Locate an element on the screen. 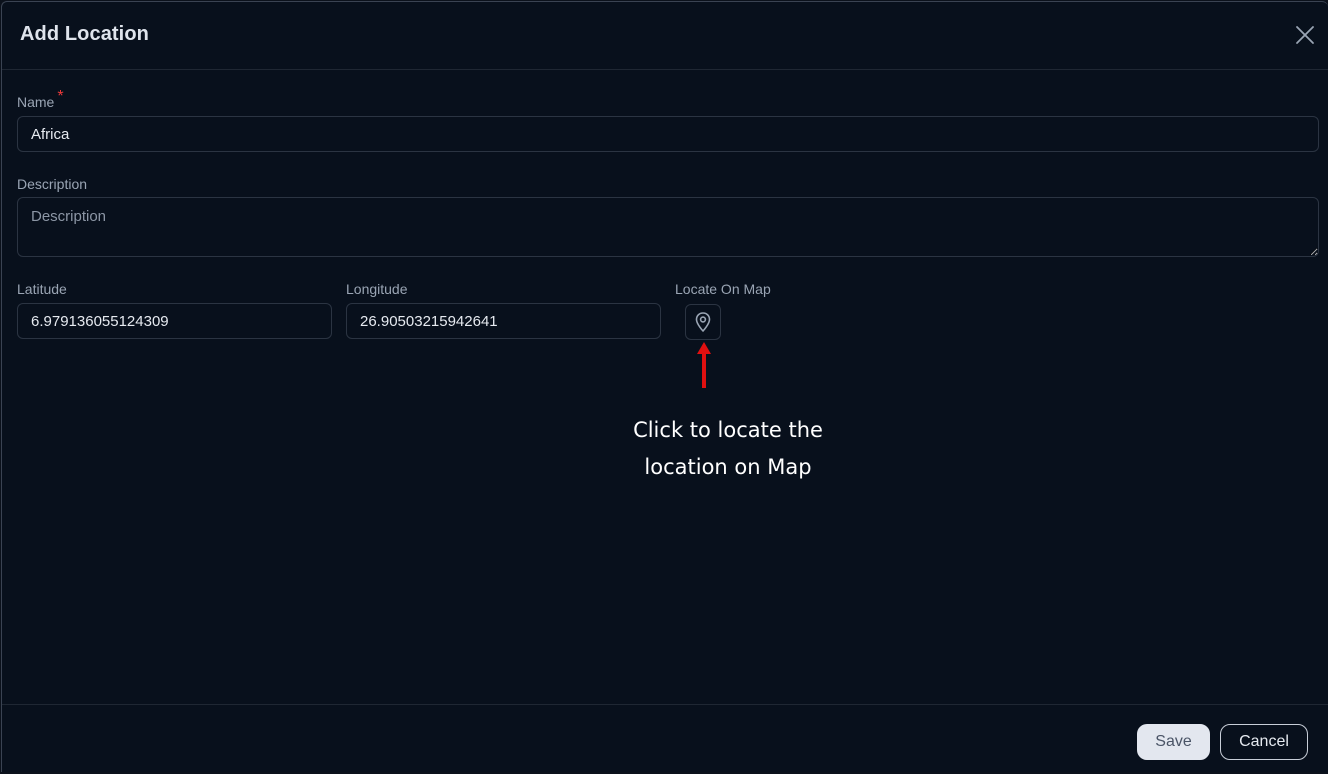  dialog-header: Add Location is located at coordinates (665, 36).